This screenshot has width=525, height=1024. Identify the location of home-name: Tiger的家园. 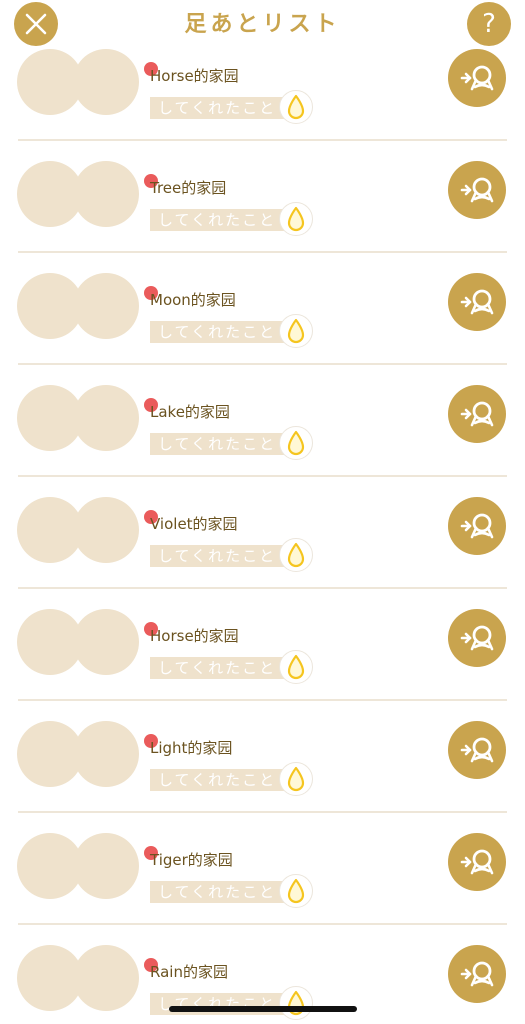
(191, 860).